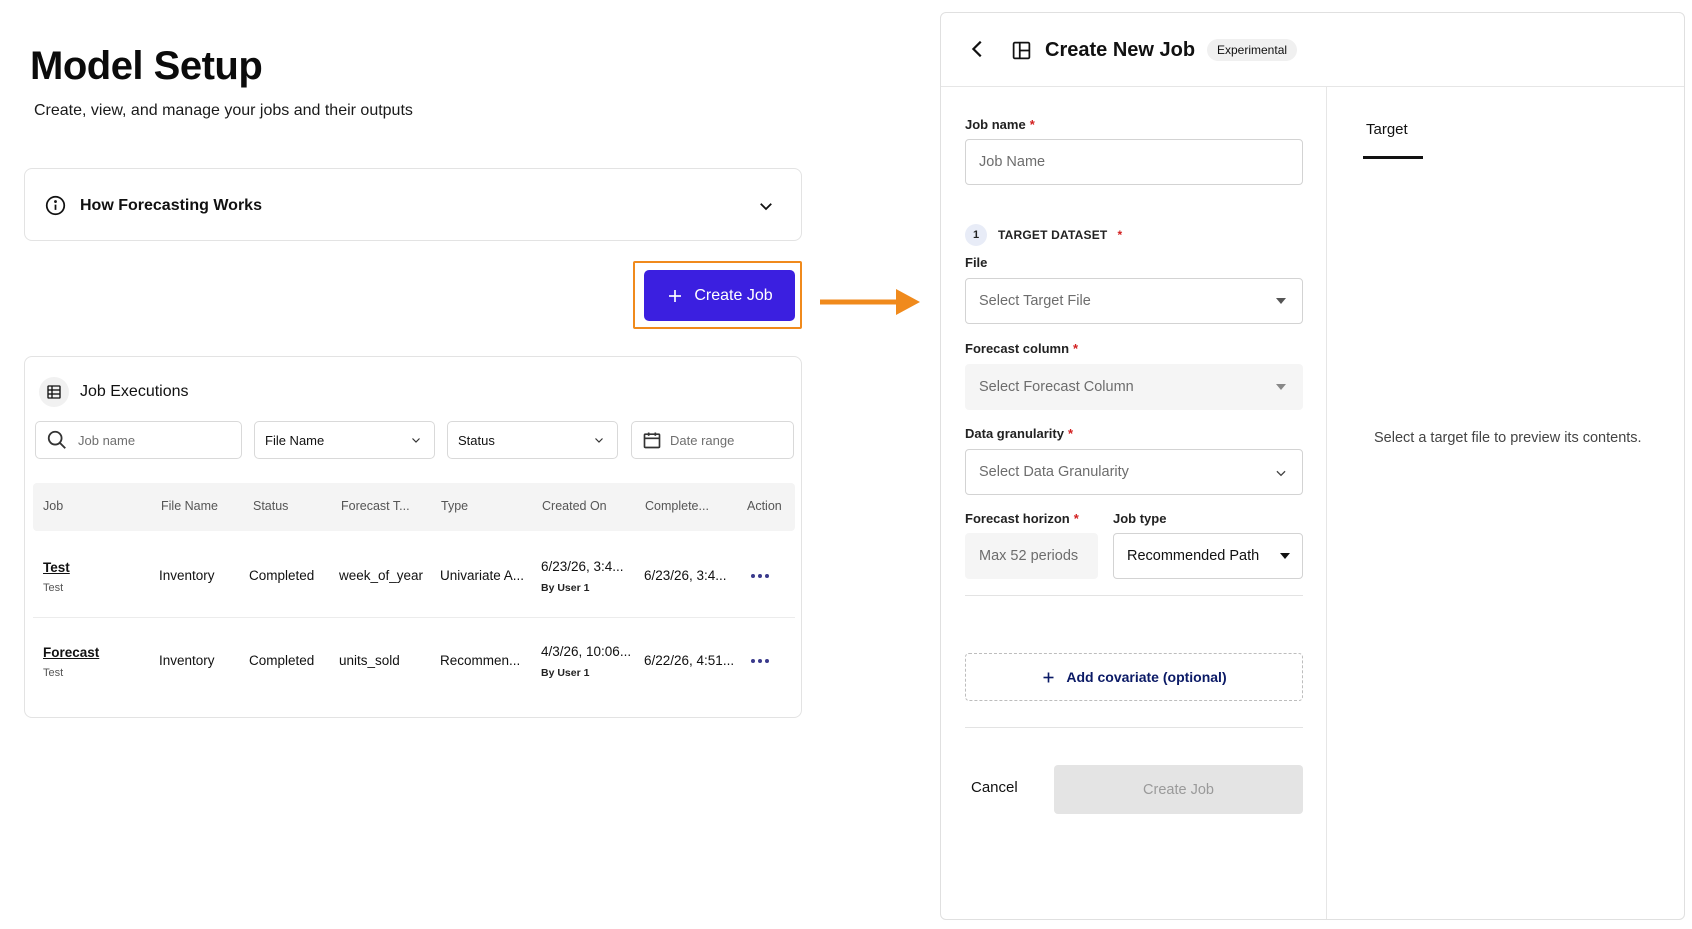 The width and height of the screenshot is (1692, 929). I want to click on job-name-label: Job name *, so click(1000, 124).